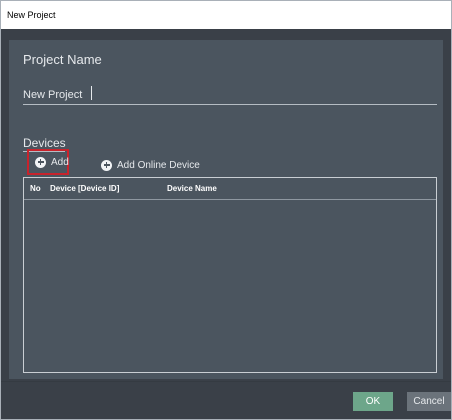 The image size is (452, 420). I want to click on text-caret, so click(91, 93).